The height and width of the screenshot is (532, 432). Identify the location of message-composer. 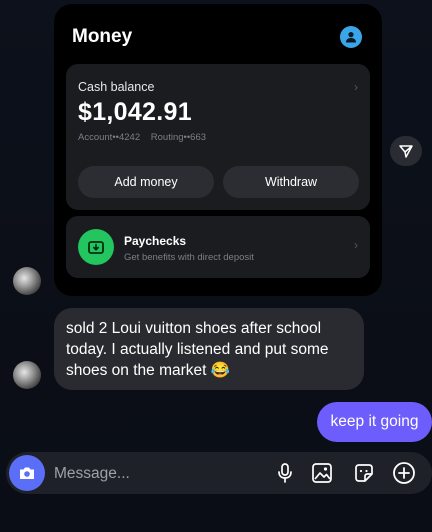
(219, 474).